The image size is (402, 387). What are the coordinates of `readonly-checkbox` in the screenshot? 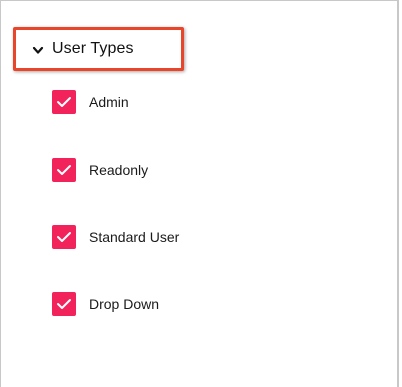 It's located at (64, 170).